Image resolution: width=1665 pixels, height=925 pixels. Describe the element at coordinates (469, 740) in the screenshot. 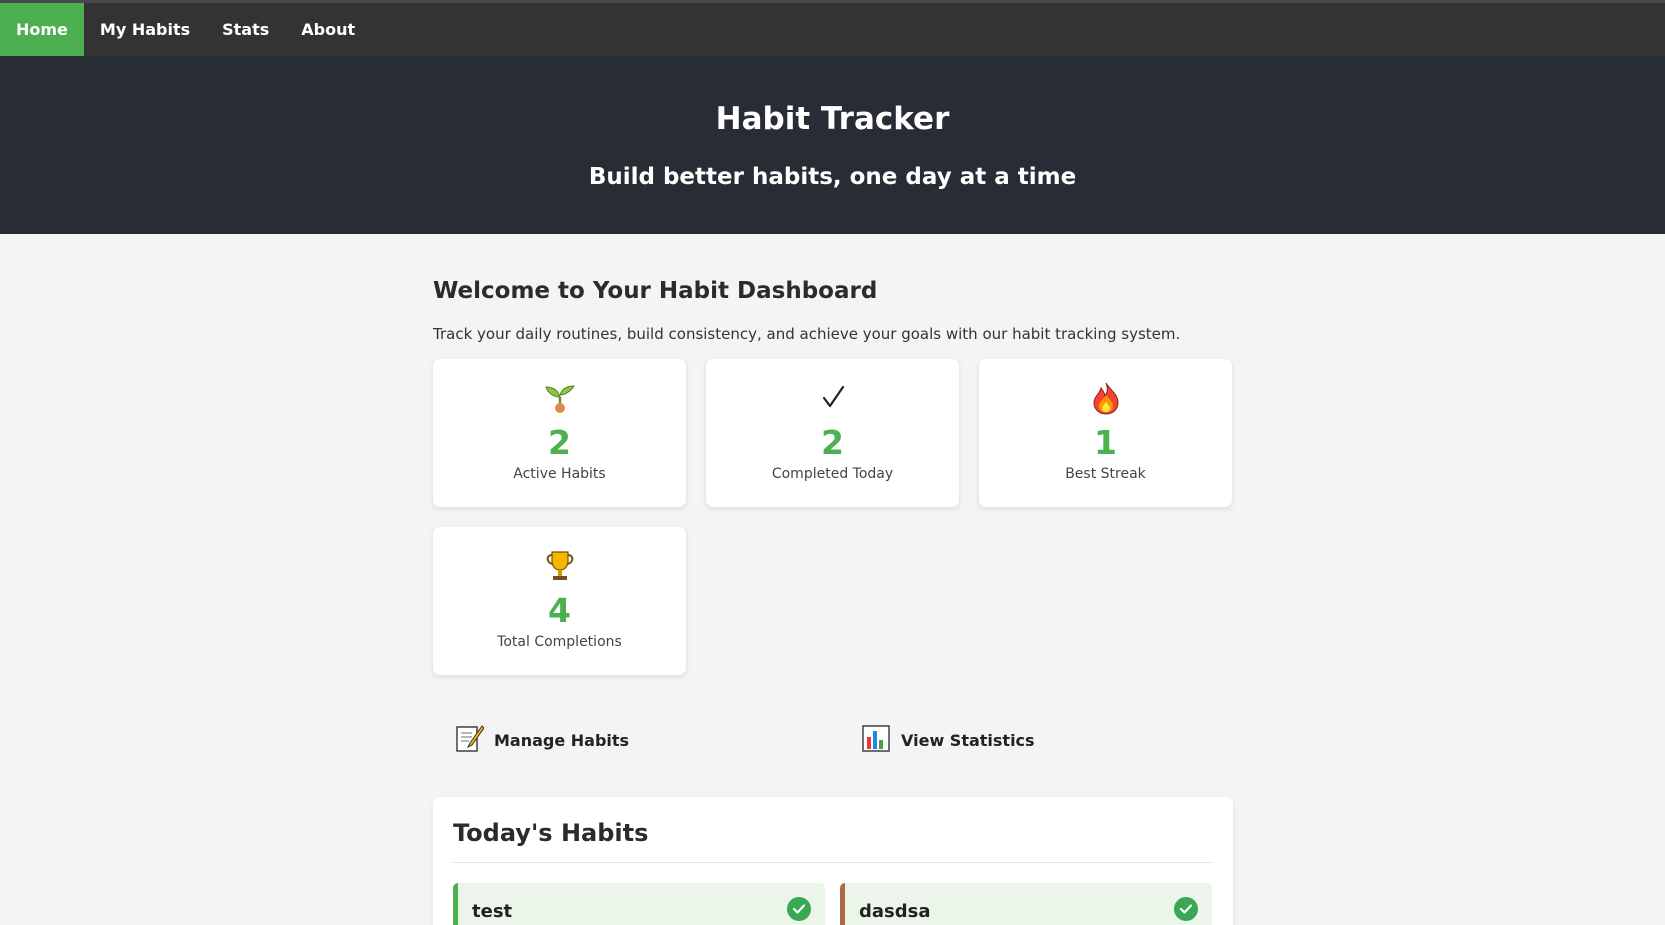

I see `memo-icon` at that location.